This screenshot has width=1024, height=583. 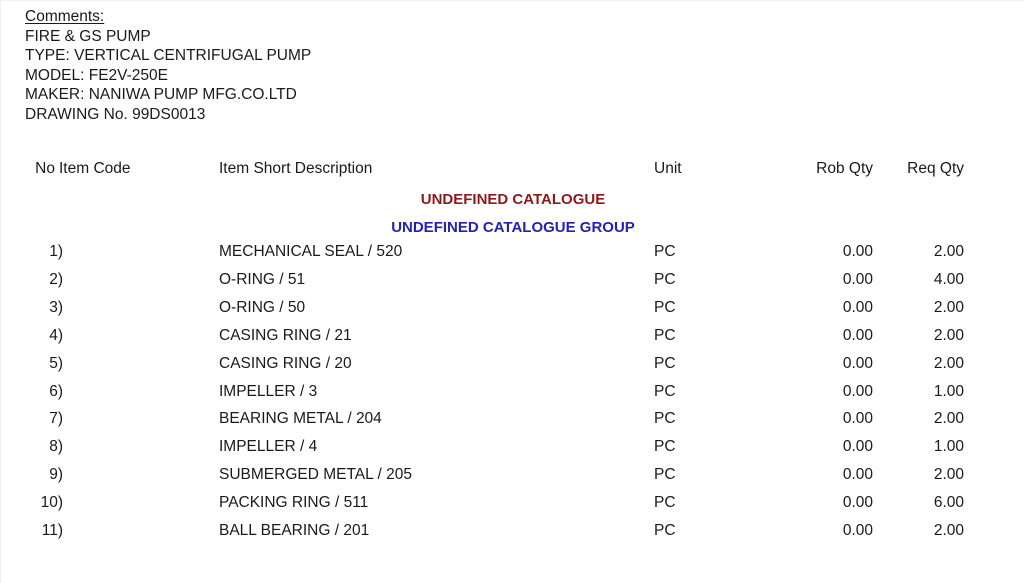 I want to click on cell-no: 8), so click(x=56, y=447).